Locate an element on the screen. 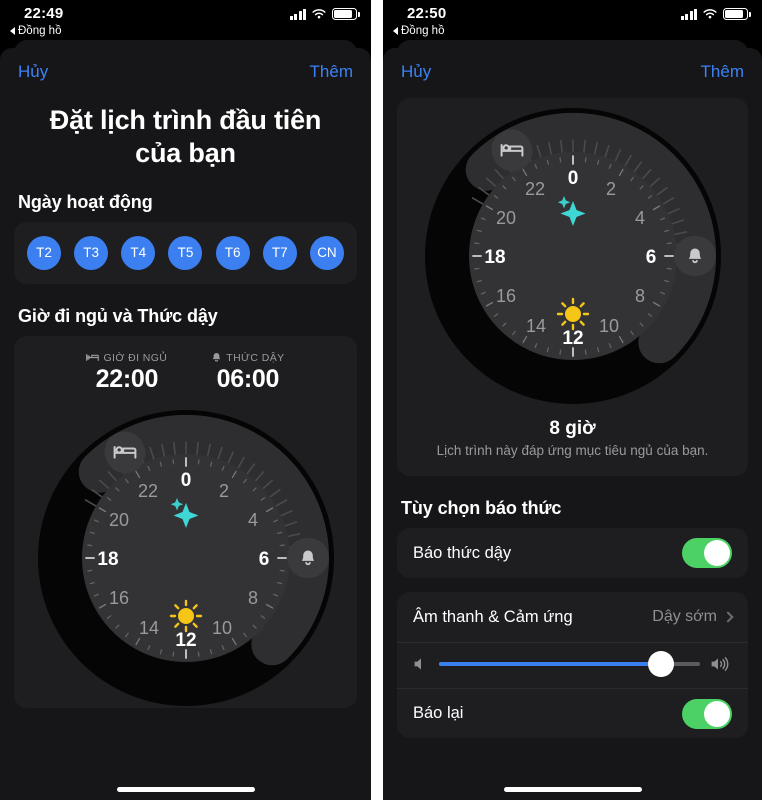  sound-haptics-label: Âm thanh & Cảm ứng is located at coordinates (493, 616).